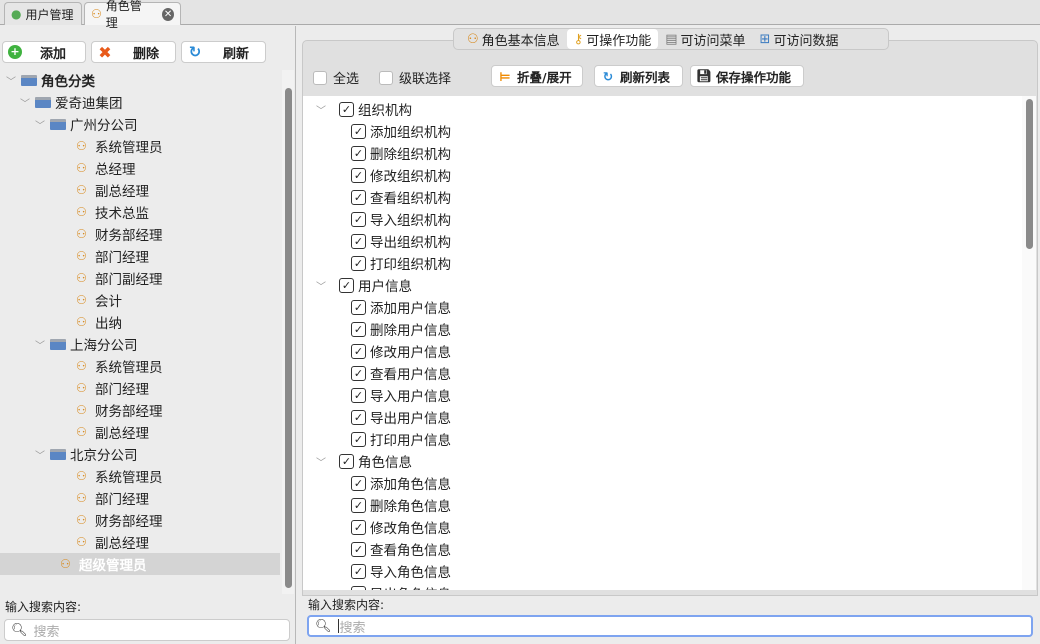 This screenshot has height=644, width=1040. I want to click on function-item: ✓ 导出角色信息, so click(401, 586).